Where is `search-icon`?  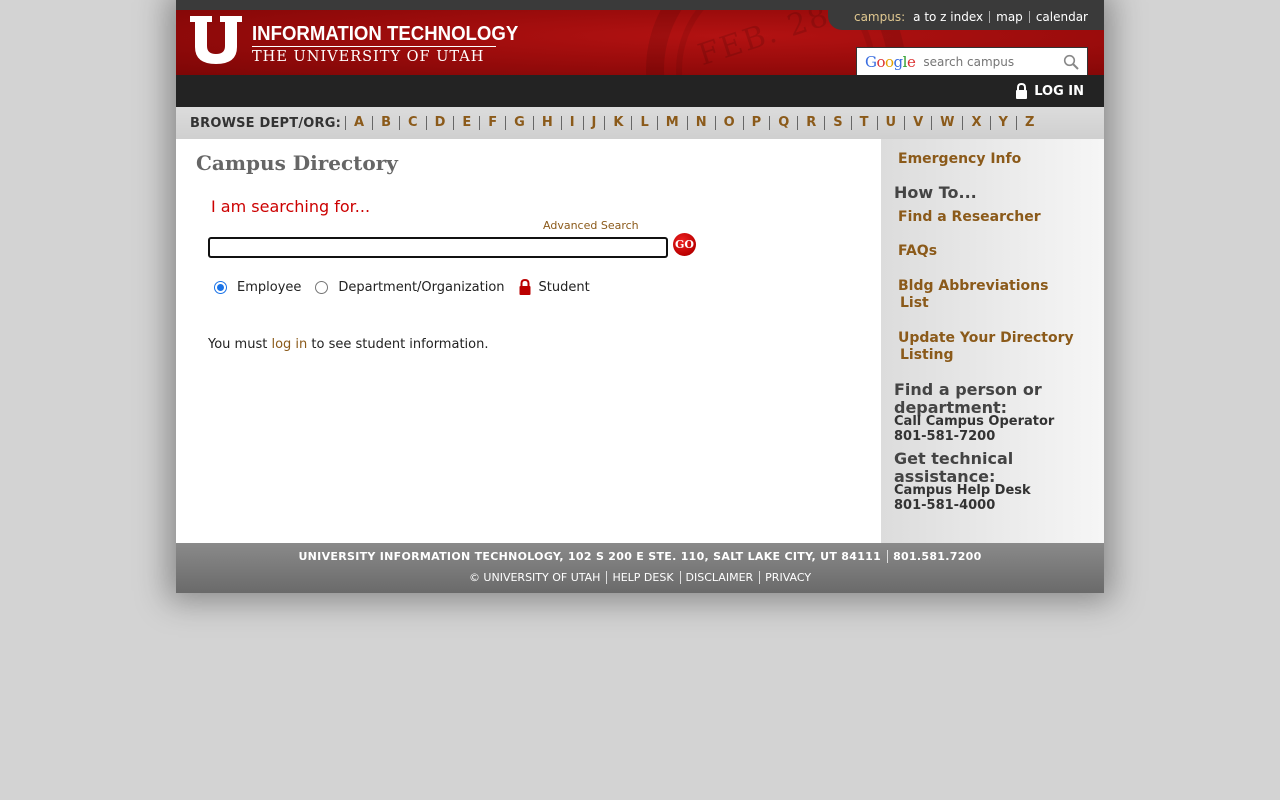
search-icon is located at coordinates (1071, 62).